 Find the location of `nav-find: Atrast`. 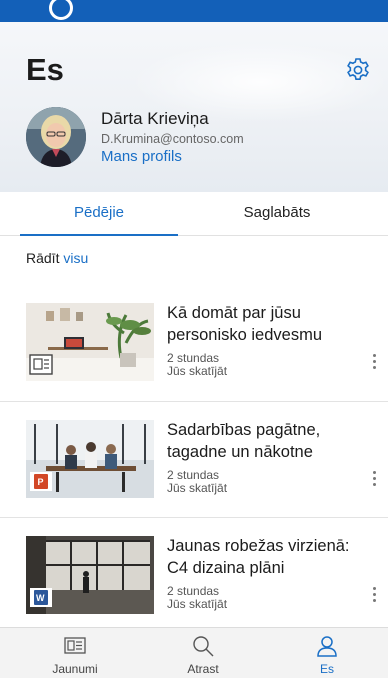

nav-find: Atrast is located at coordinates (203, 653).